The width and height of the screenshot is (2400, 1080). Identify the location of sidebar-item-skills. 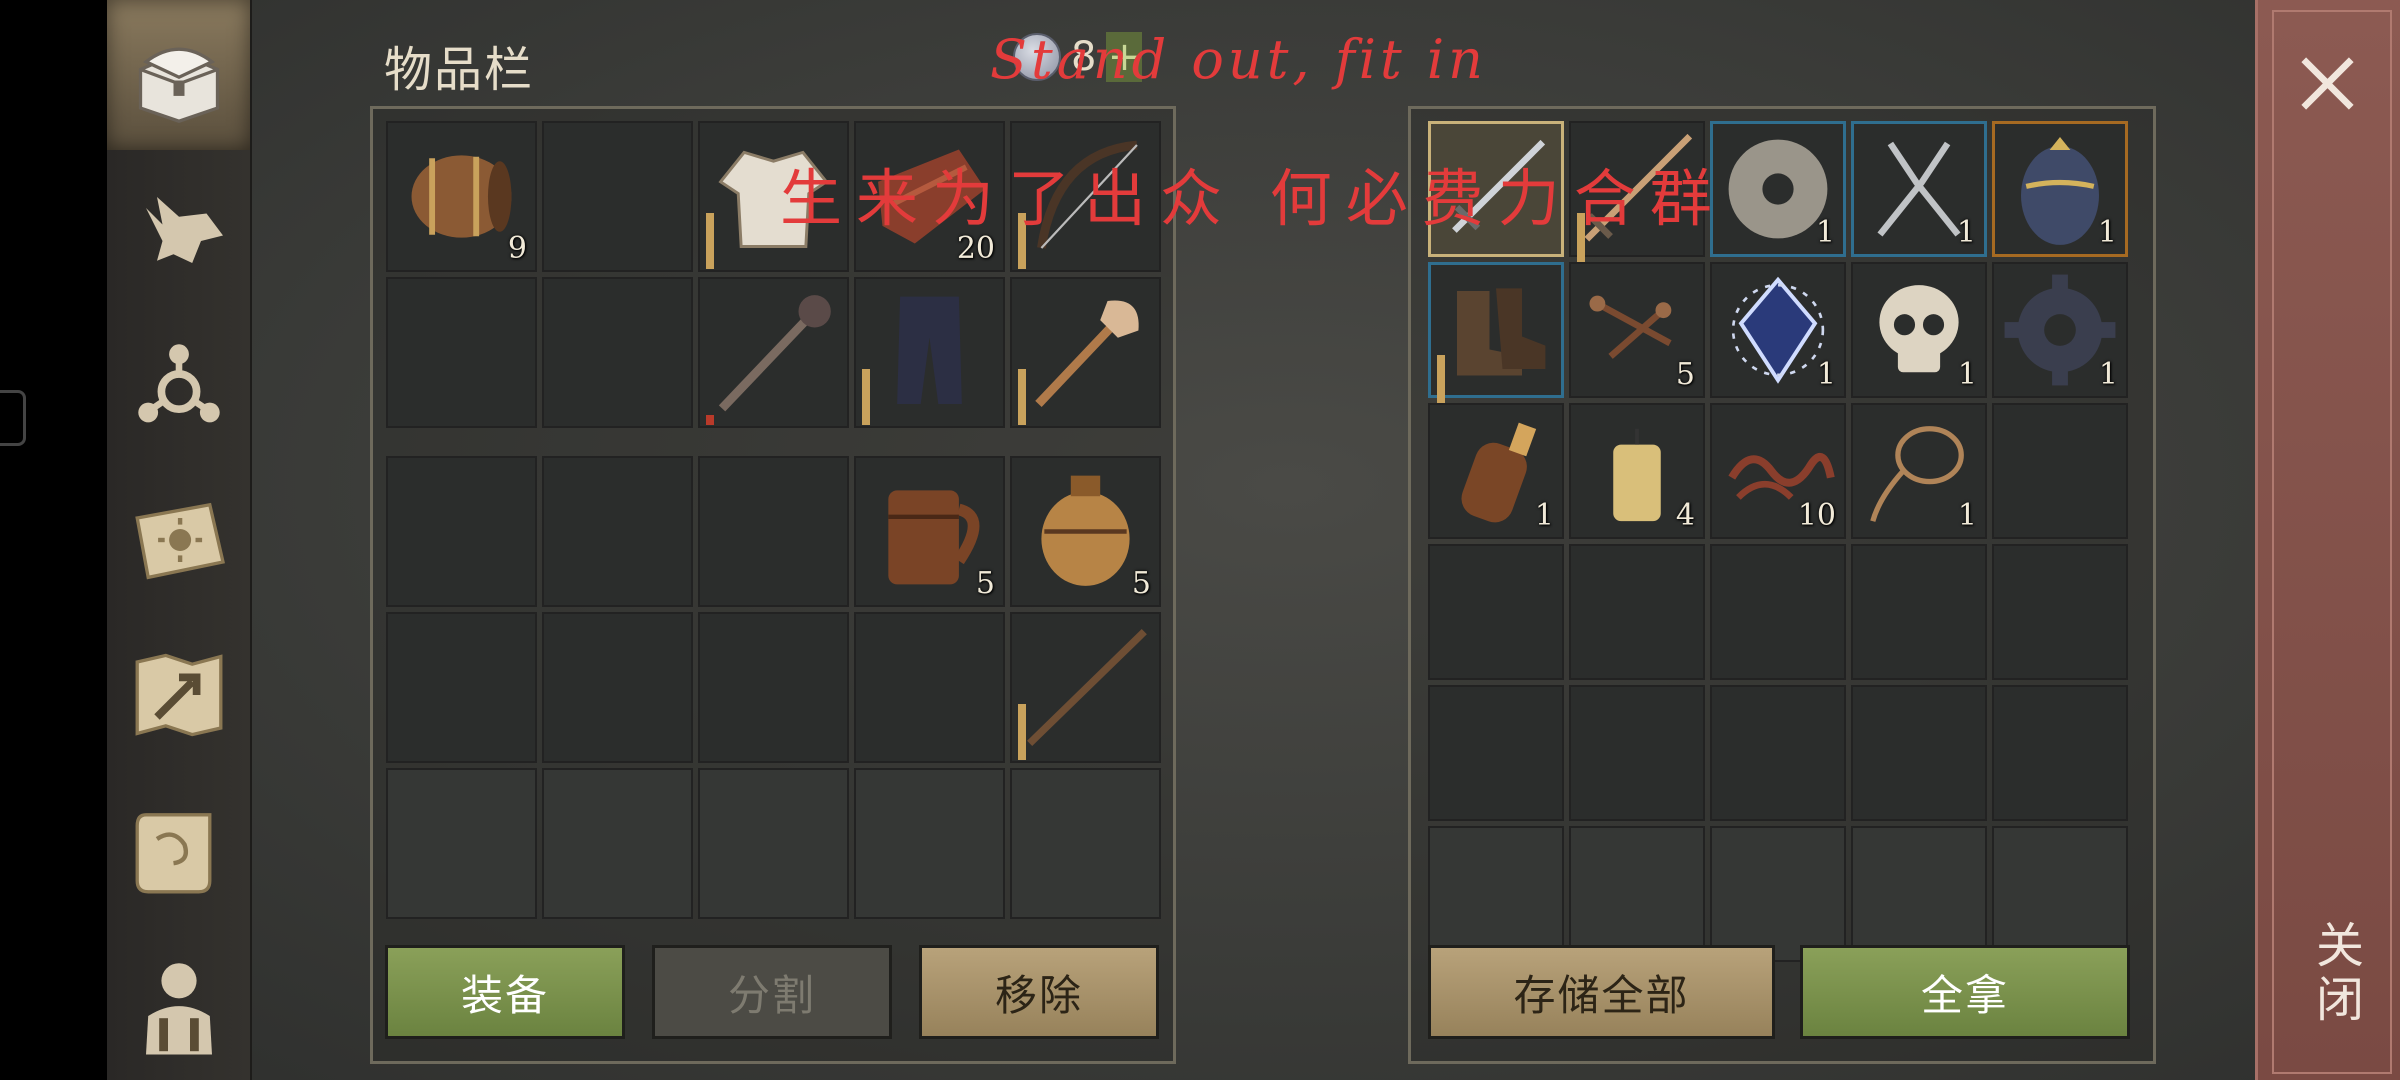
(178, 385).